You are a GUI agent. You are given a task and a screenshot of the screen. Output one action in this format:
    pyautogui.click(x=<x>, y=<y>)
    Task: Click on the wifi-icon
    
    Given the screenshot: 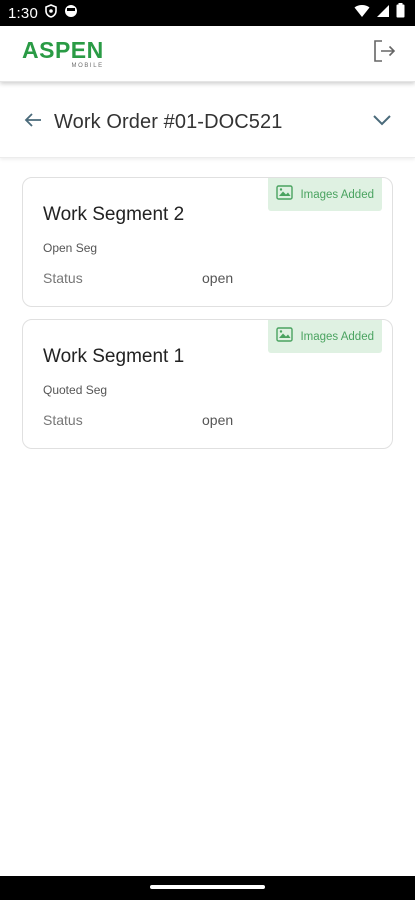 What is the action you would take?
    pyautogui.click(x=362, y=13)
    